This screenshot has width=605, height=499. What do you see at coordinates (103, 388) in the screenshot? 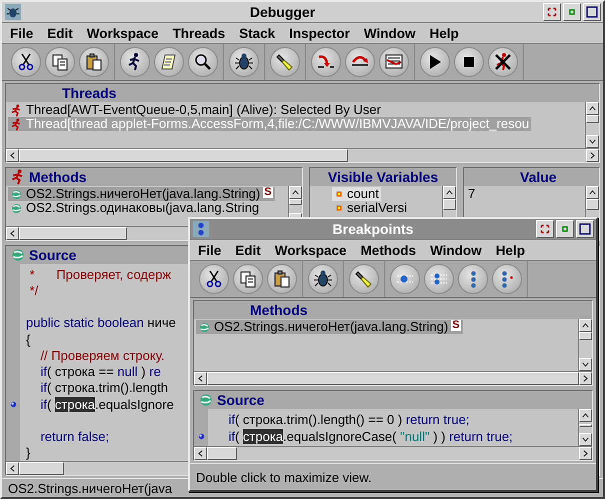
I see `code-line: if( строка.trim().length` at bounding box center [103, 388].